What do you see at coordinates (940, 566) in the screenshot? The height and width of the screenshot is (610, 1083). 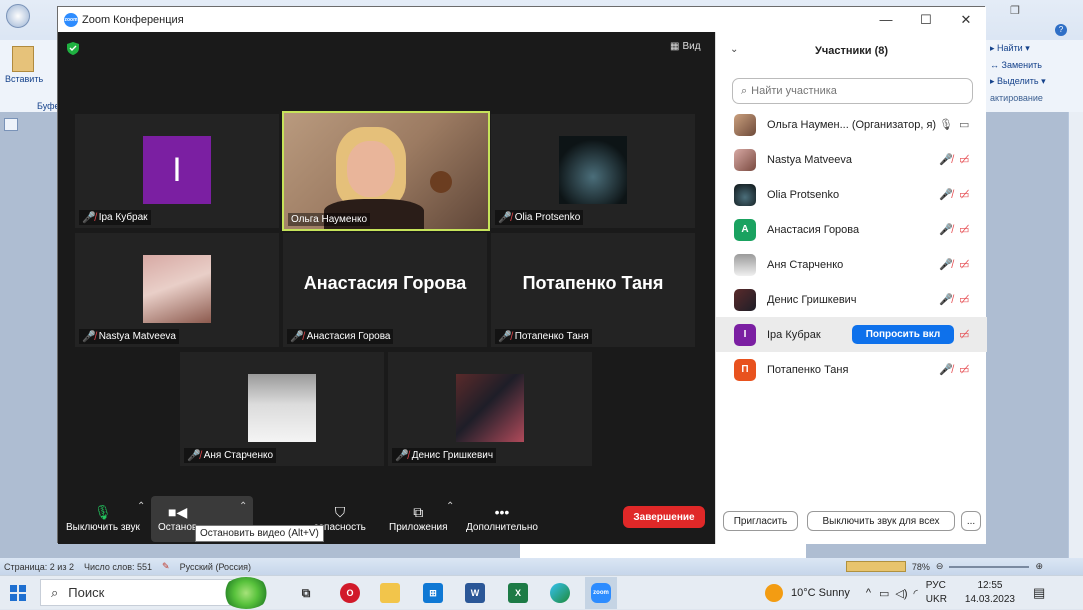 I see `zoom-out-icon: ⊖` at bounding box center [940, 566].